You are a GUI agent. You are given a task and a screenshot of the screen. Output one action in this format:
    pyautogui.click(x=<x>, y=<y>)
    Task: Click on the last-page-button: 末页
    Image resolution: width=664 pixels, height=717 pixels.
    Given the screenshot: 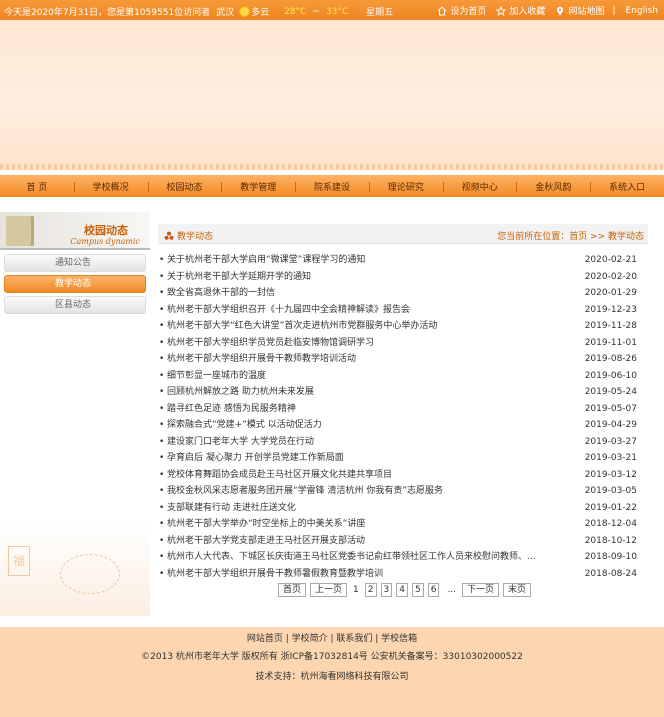 What is the action you would take?
    pyautogui.click(x=517, y=590)
    